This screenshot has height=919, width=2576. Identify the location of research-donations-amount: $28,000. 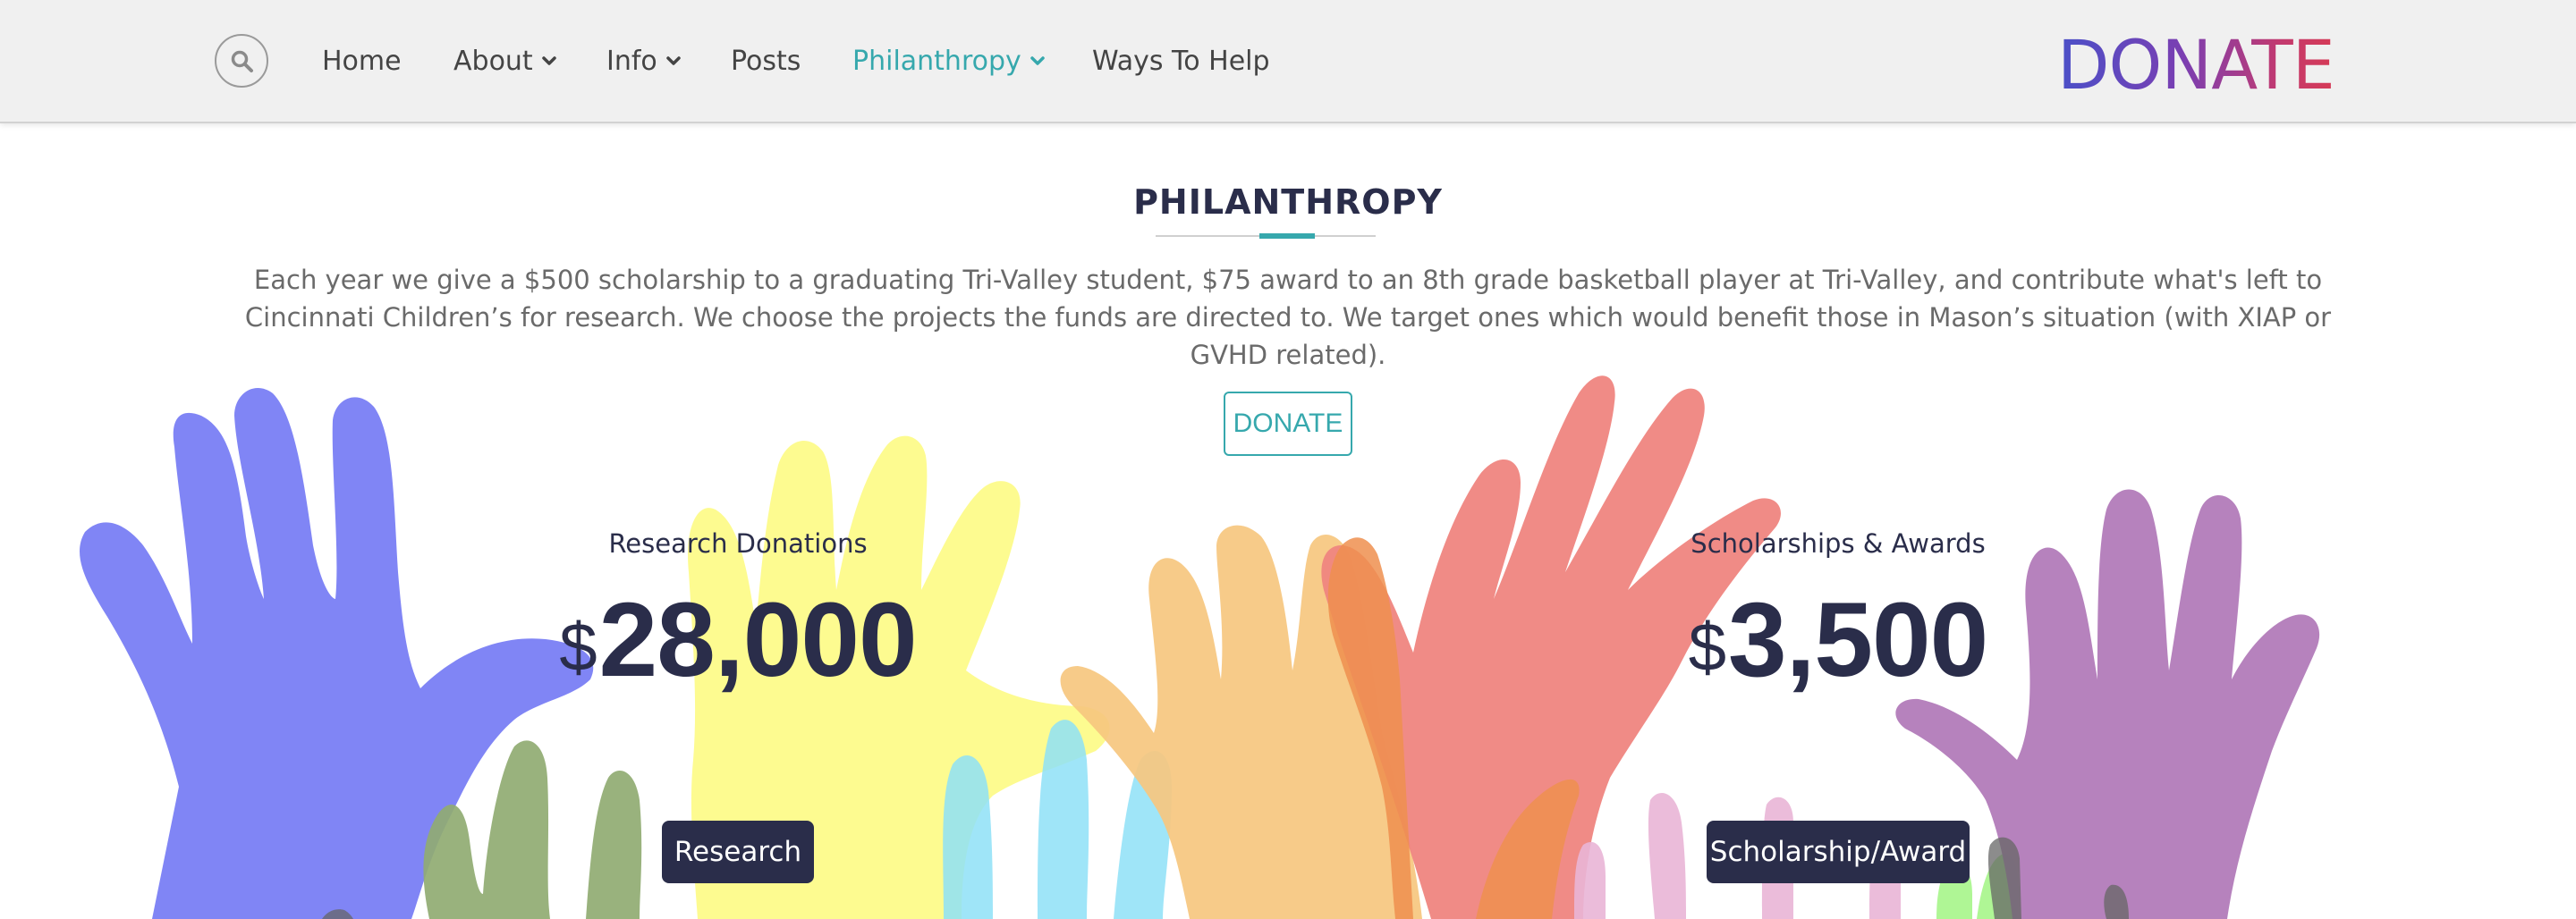
(738, 640).